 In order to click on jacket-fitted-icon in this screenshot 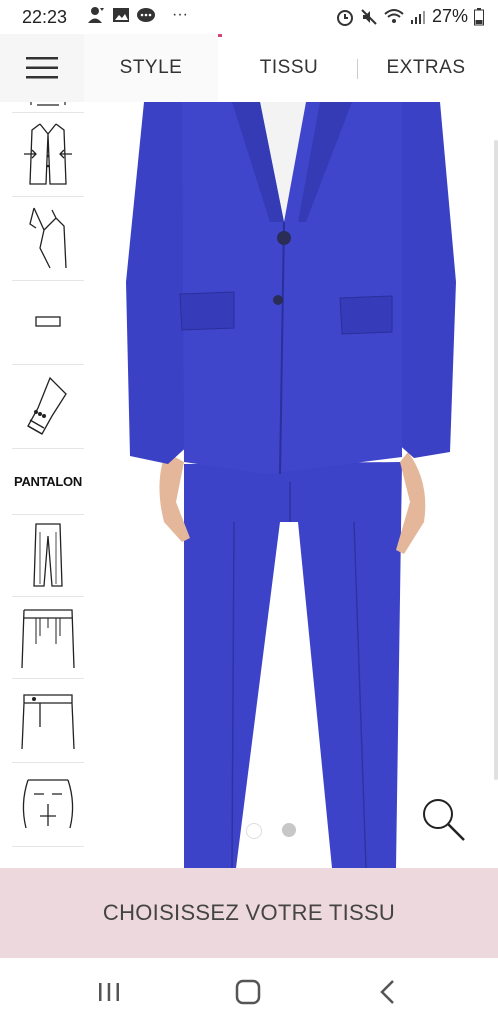, I will do `click(48, 154)`.